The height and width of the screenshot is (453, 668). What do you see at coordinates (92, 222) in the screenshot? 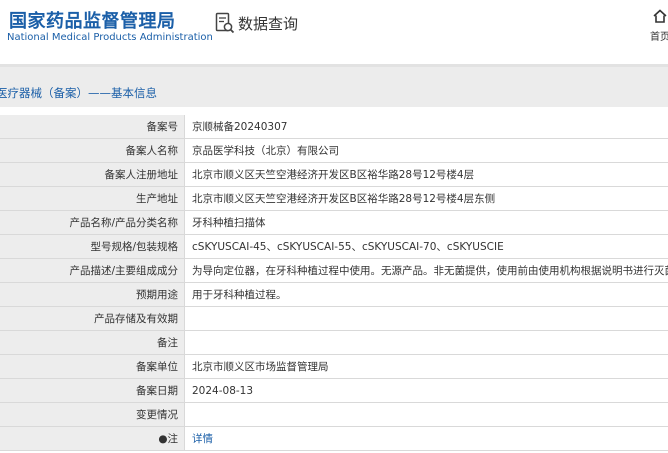
I see `field-label: 产品名称/产品分类名称` at bounding box center [92, 222].